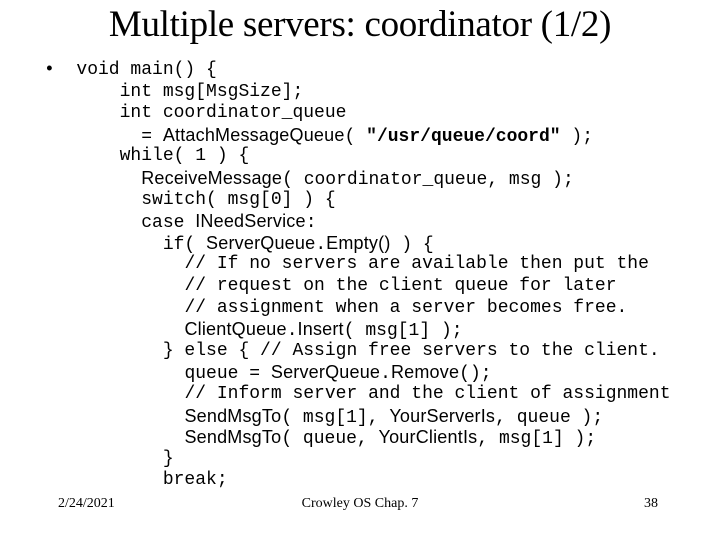 This screenshot has width=720, height=540. I want to click on footer-attribution: Crowley OS Chap. 7, so click(360, 503).